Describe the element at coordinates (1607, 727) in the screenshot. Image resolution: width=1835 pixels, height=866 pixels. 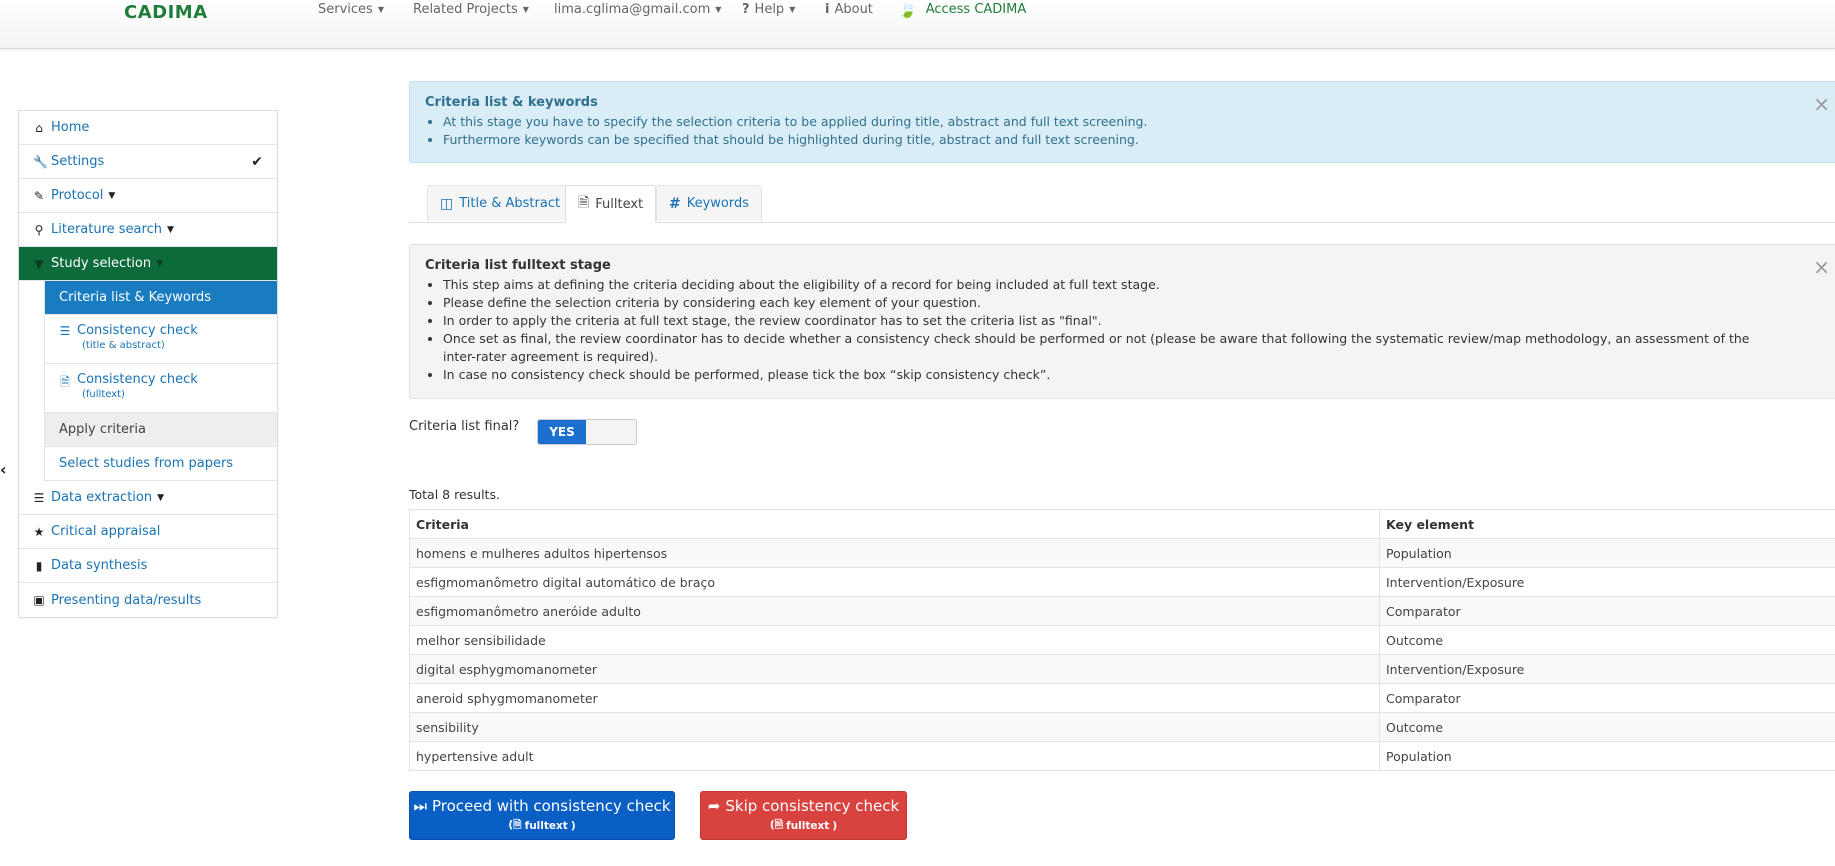
I see `key-element-cell: Outcome` at that location.